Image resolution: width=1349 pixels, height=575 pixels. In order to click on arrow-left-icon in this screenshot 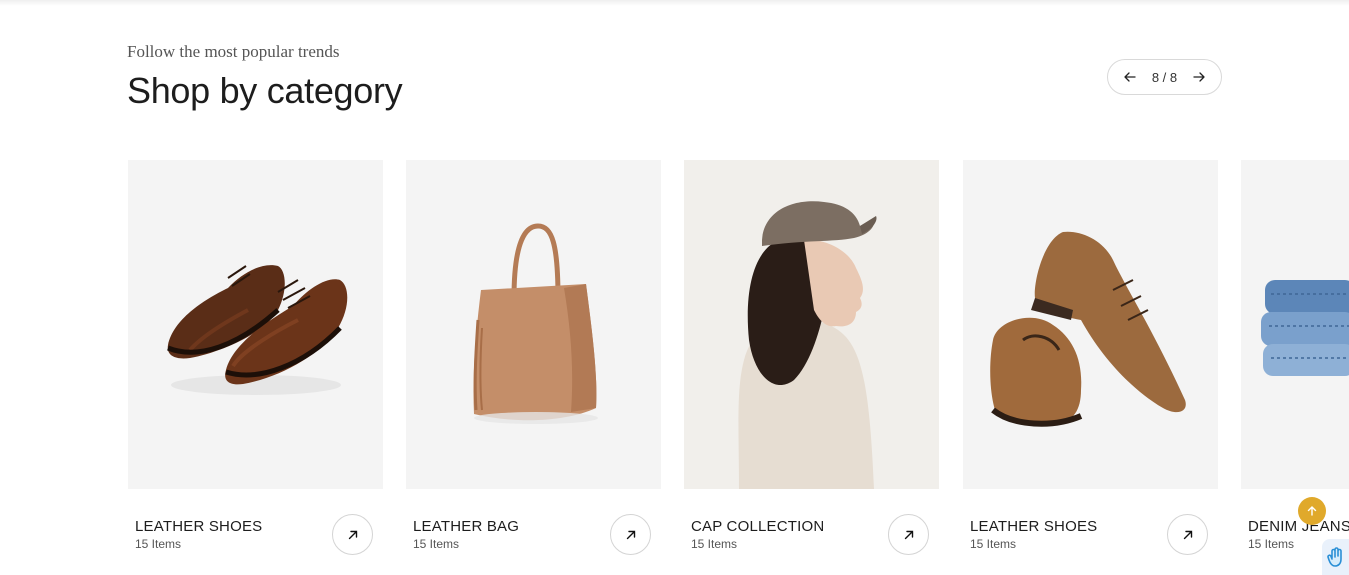, I will do `click(1130, 77)`.